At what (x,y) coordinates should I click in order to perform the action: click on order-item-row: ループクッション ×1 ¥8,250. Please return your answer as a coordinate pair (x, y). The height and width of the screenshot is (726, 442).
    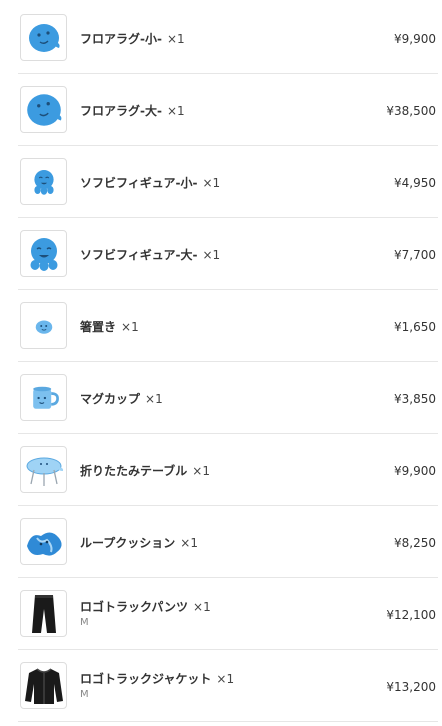
    Looking at the image, I should click on (228, 542).